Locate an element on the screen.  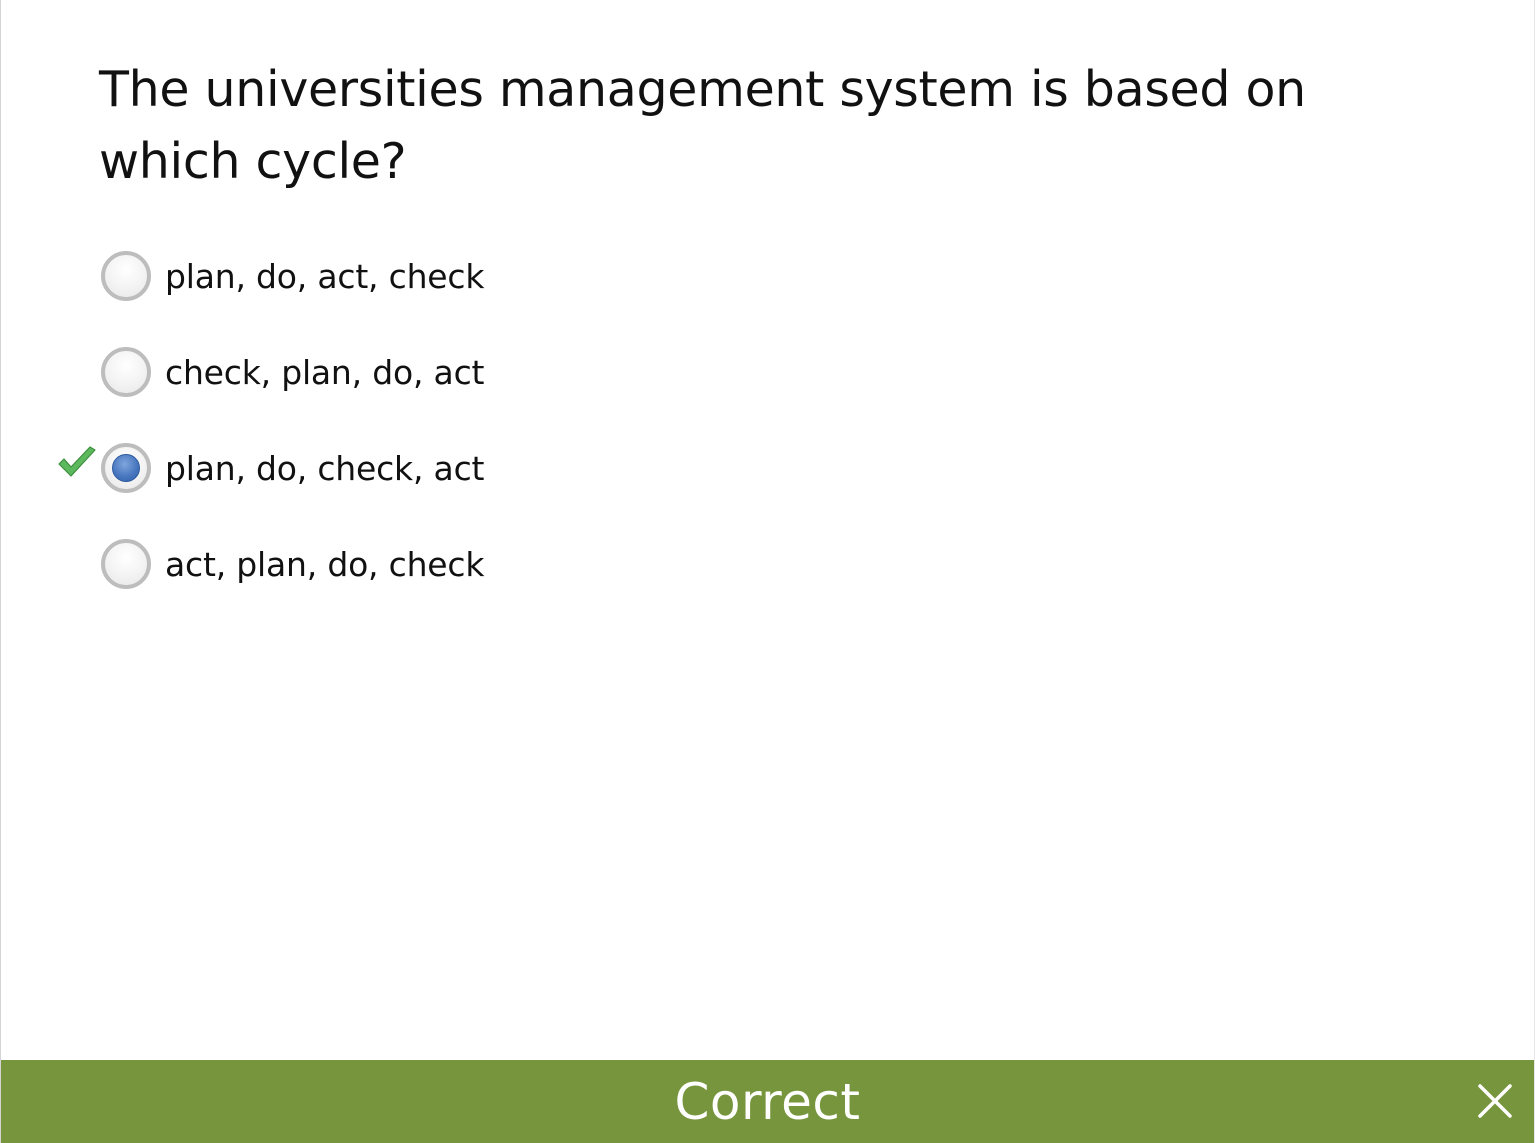
answer-option-2: check, plan, do, act is located at coordinates (292, 372).